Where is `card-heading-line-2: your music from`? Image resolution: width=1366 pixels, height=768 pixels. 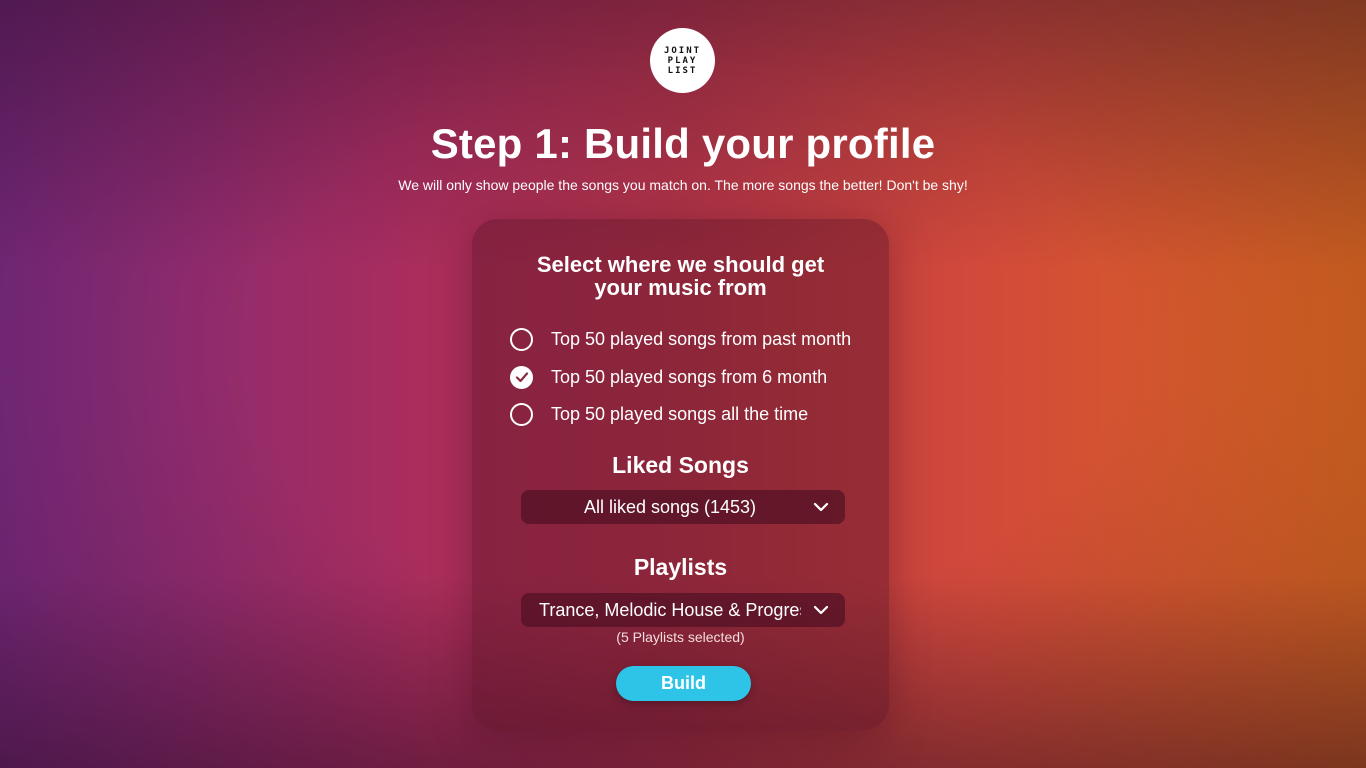
card-heading-line-2: your music from is located at coordinates (680, 287).